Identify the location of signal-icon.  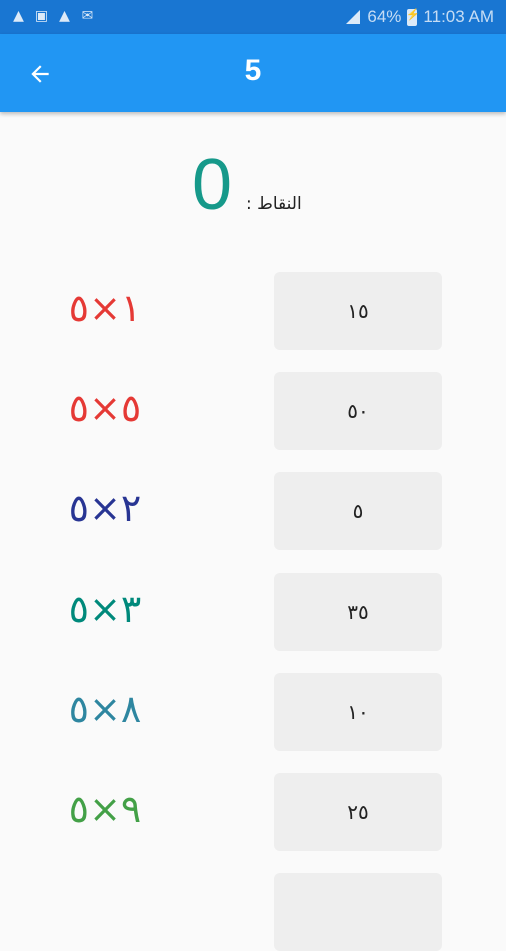
(353, 17).